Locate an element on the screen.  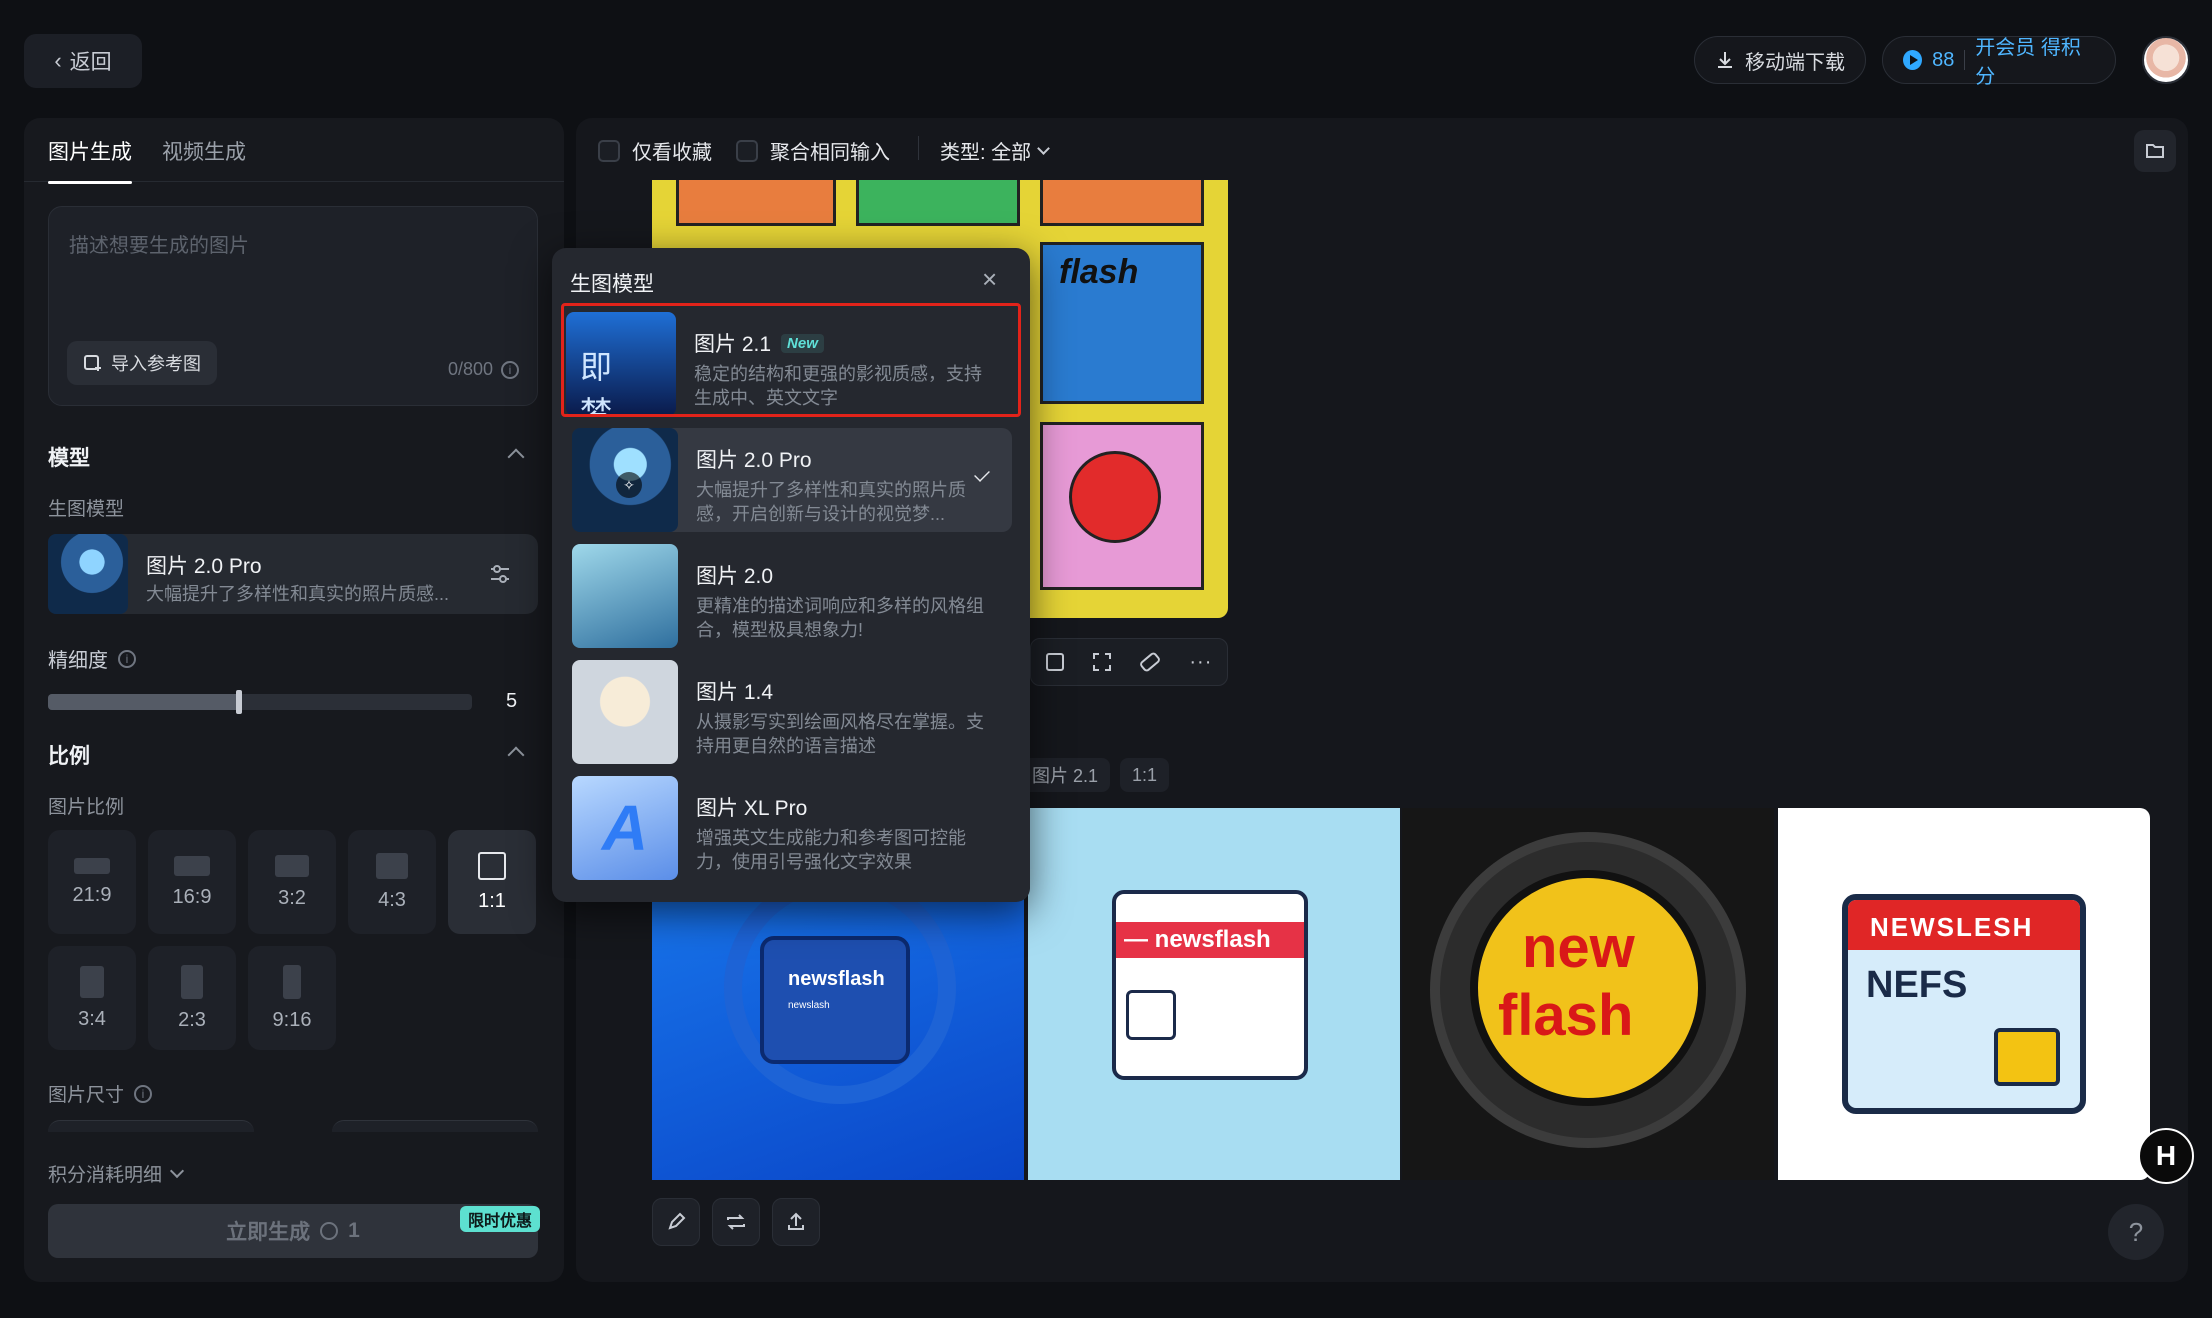
favorites-filter: 仅看收藏 is located at coordinates (655, 150).